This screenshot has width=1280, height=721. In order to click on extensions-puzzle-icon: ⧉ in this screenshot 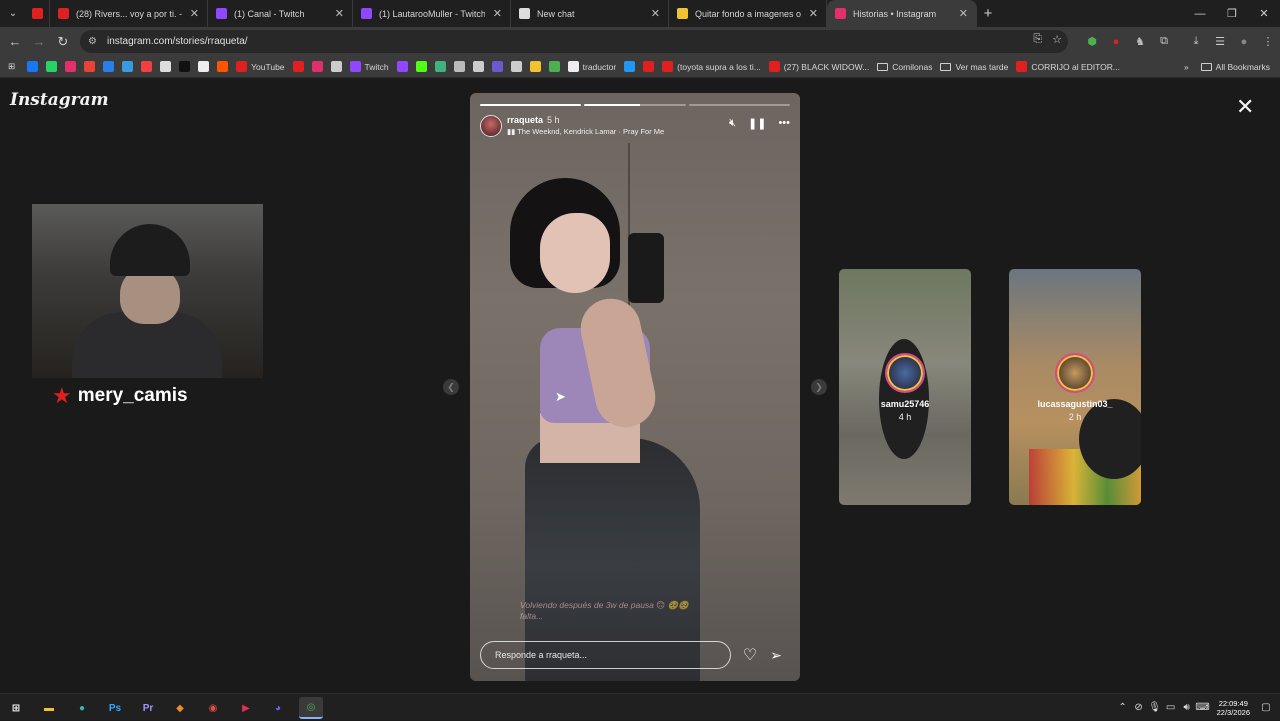, I will do `click(1164, 42)`.